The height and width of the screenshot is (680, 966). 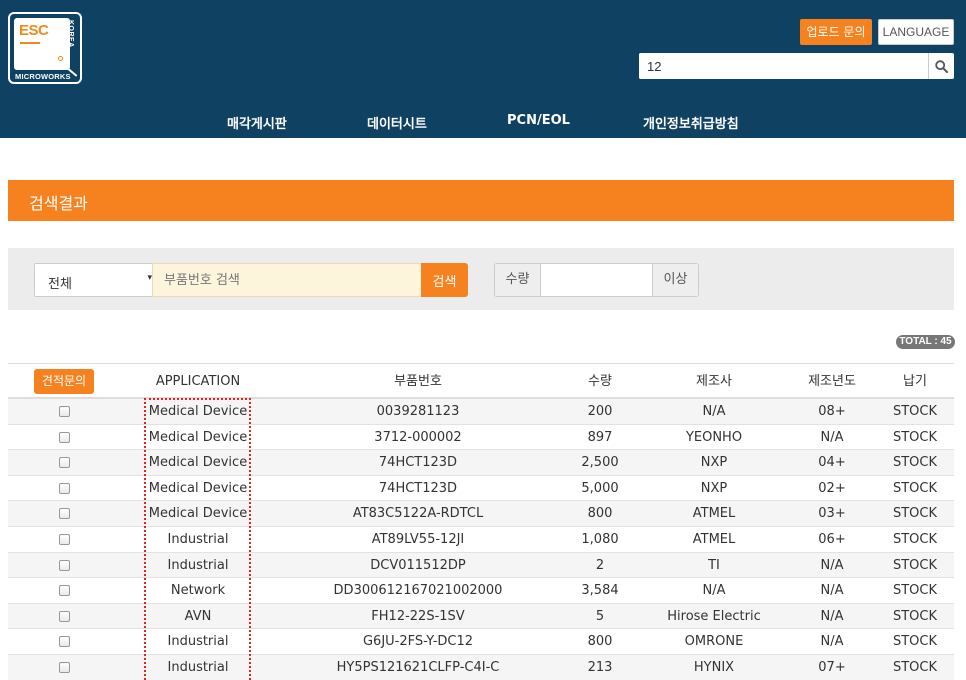 What do you see at coordinates (198, 591) in the screenshot?
I see `cell-application: Network` at bounding box center [198, 591].